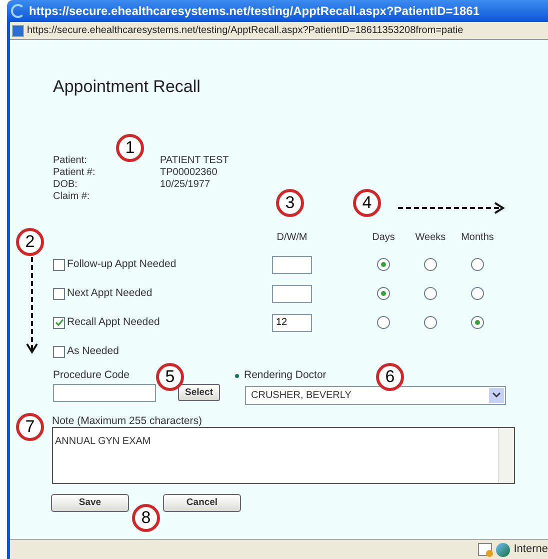 The image size is (548, 559). I want to click on field-label: Note (Maximum 255 characters), so click(127, 420).